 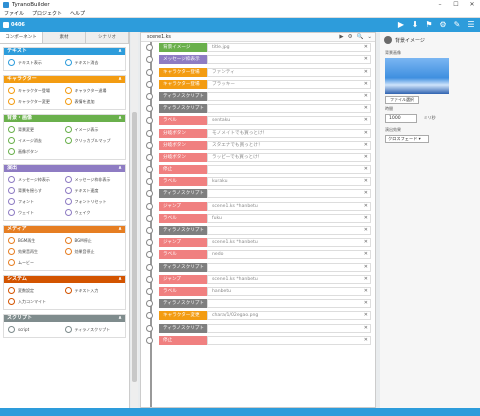 I want to click on category-header: テキスト ∧, so click(x=64, y=51).